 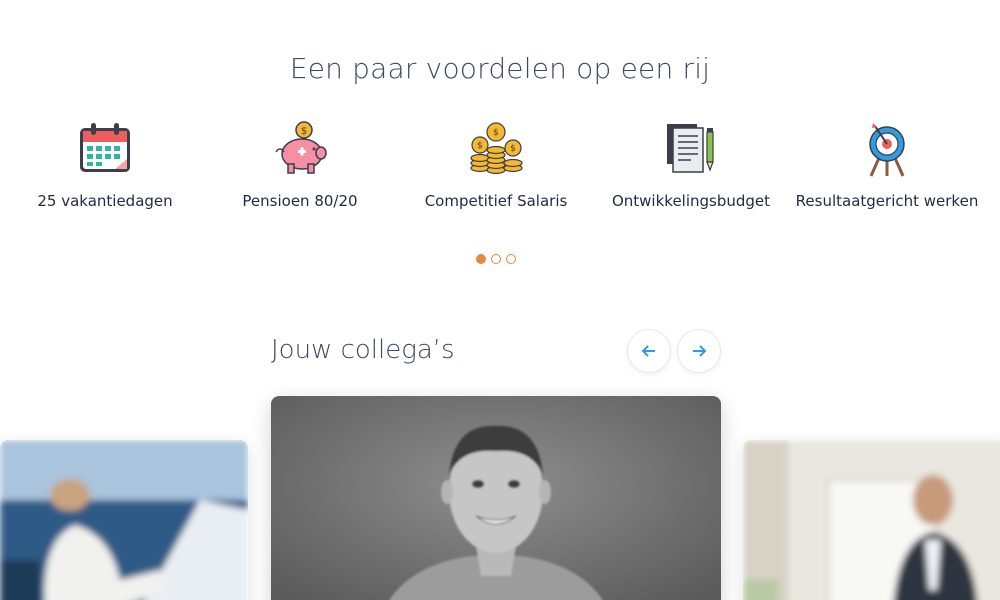 I want to click on arrow-right-icon, so click(x=700, y=351).